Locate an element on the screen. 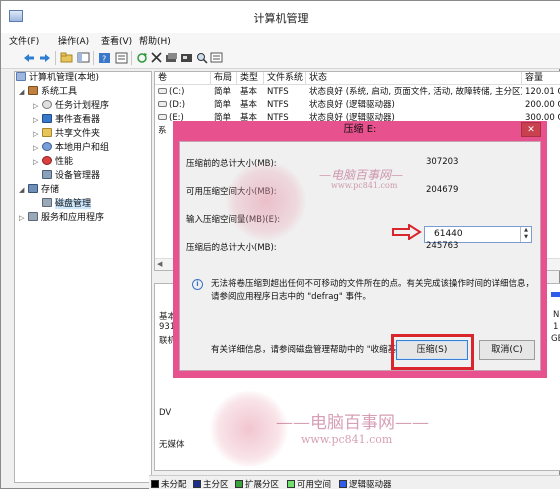 This screenshot has height=489, width=560. users-icon is located at coordinates (47, 146).